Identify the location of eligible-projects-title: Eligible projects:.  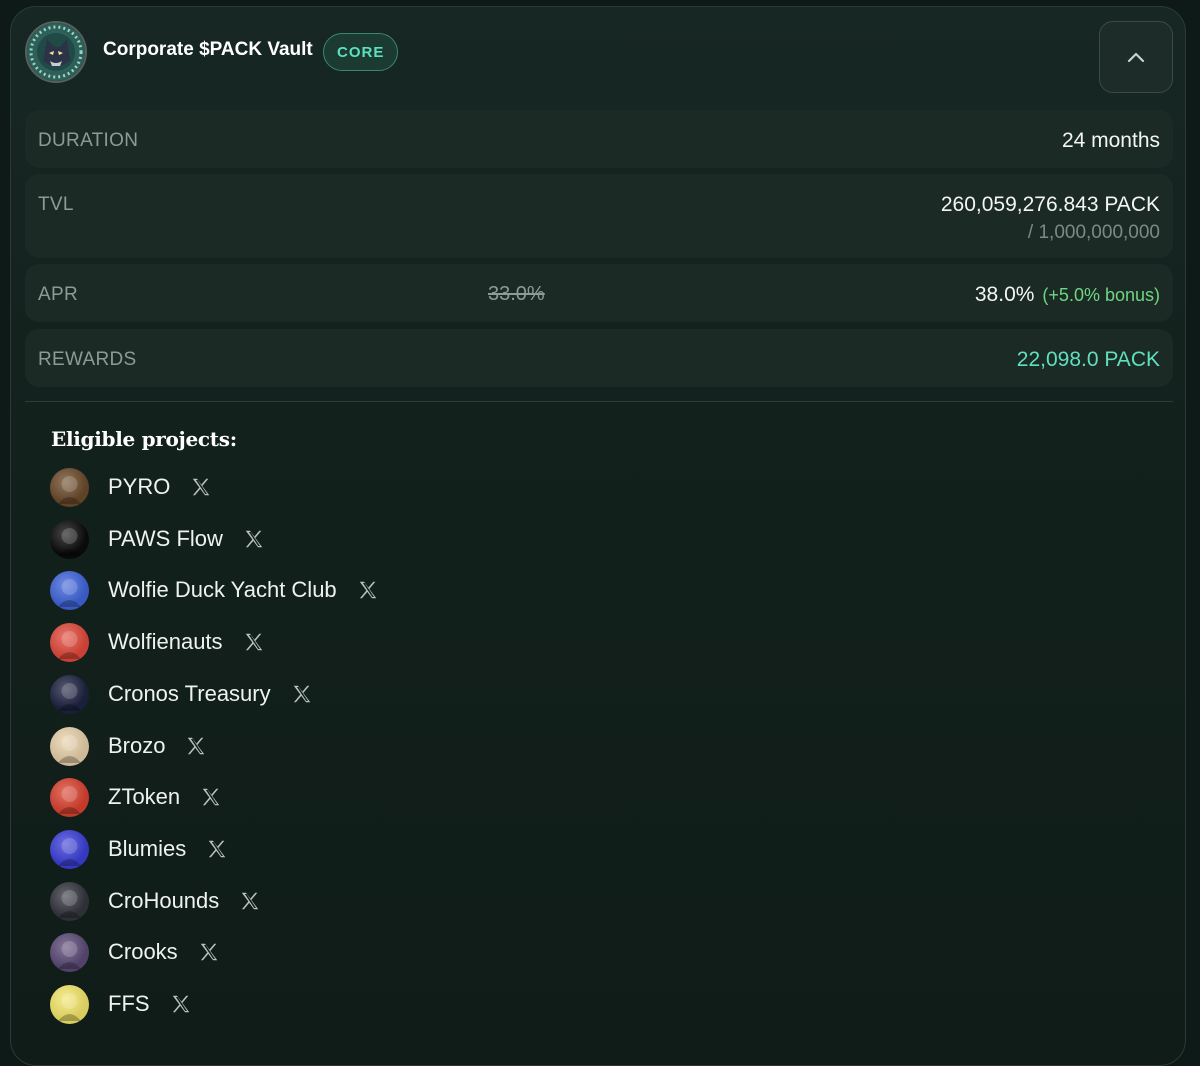
(144, 439).